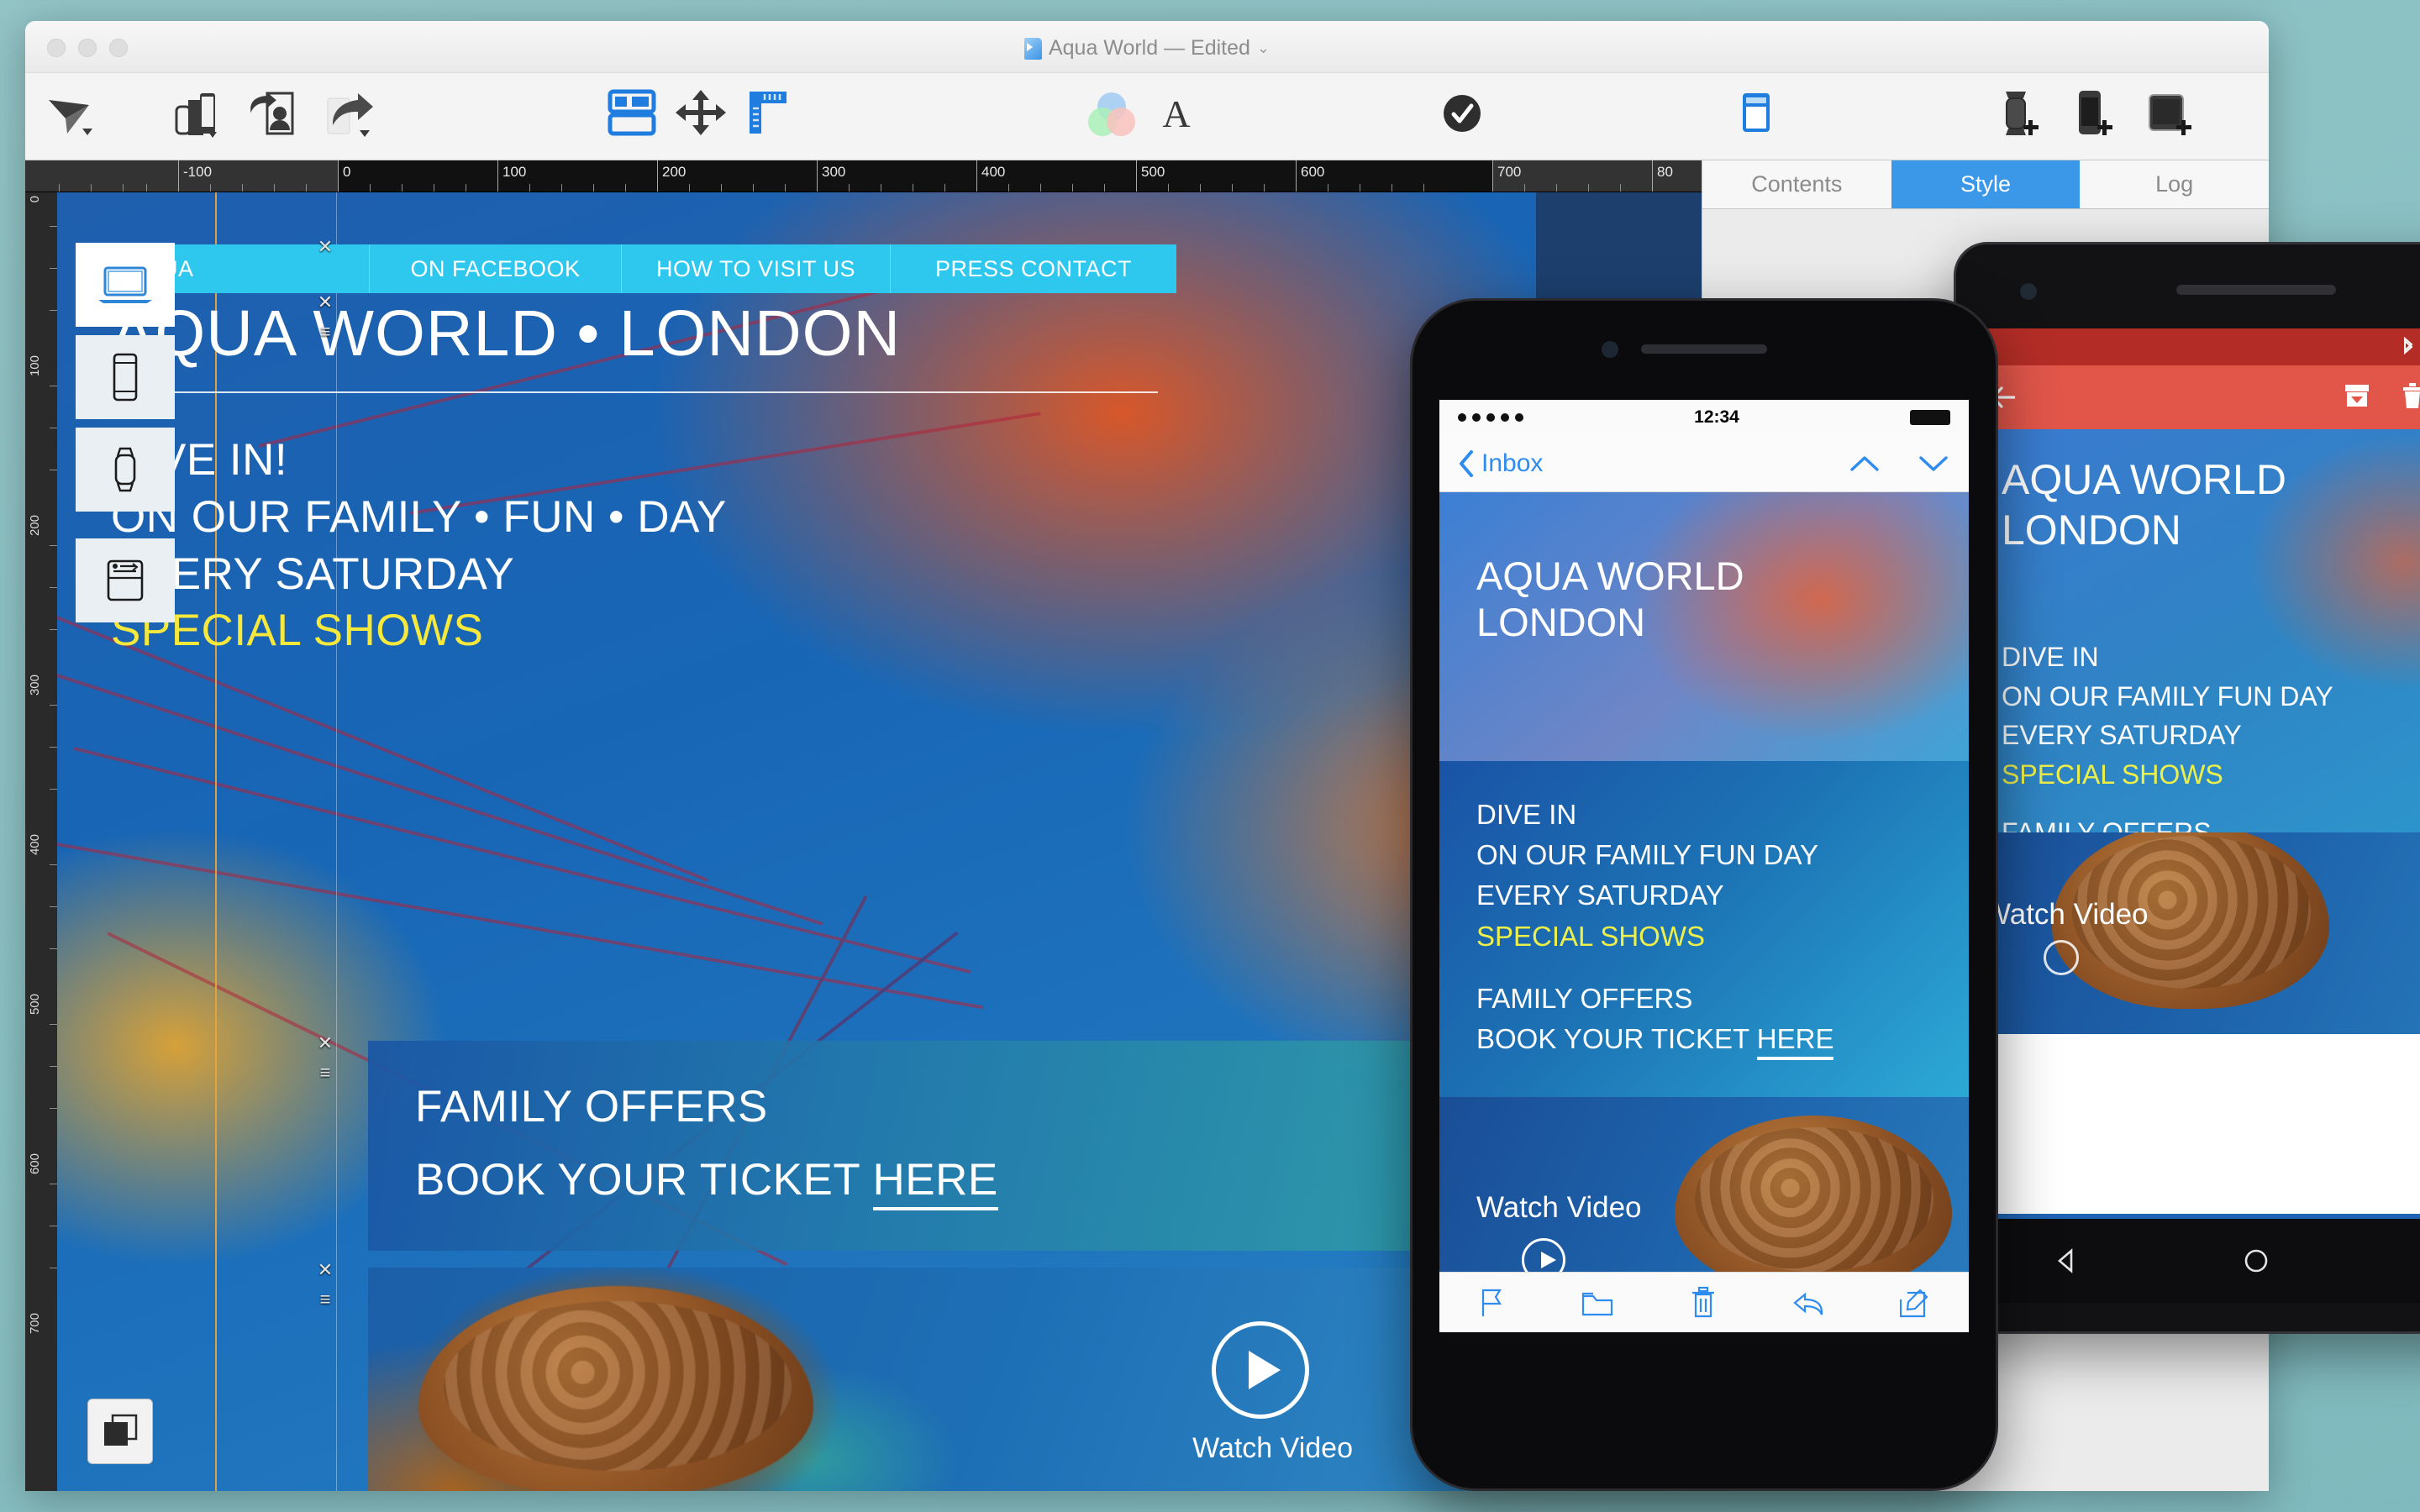 The width and height of the screenshot is (2420, 1512). Describe the element at coordinates (1591, 936) in the screenshot. I see `iphone-body-line-highlight: SPECIAL SHOWS` at that location.